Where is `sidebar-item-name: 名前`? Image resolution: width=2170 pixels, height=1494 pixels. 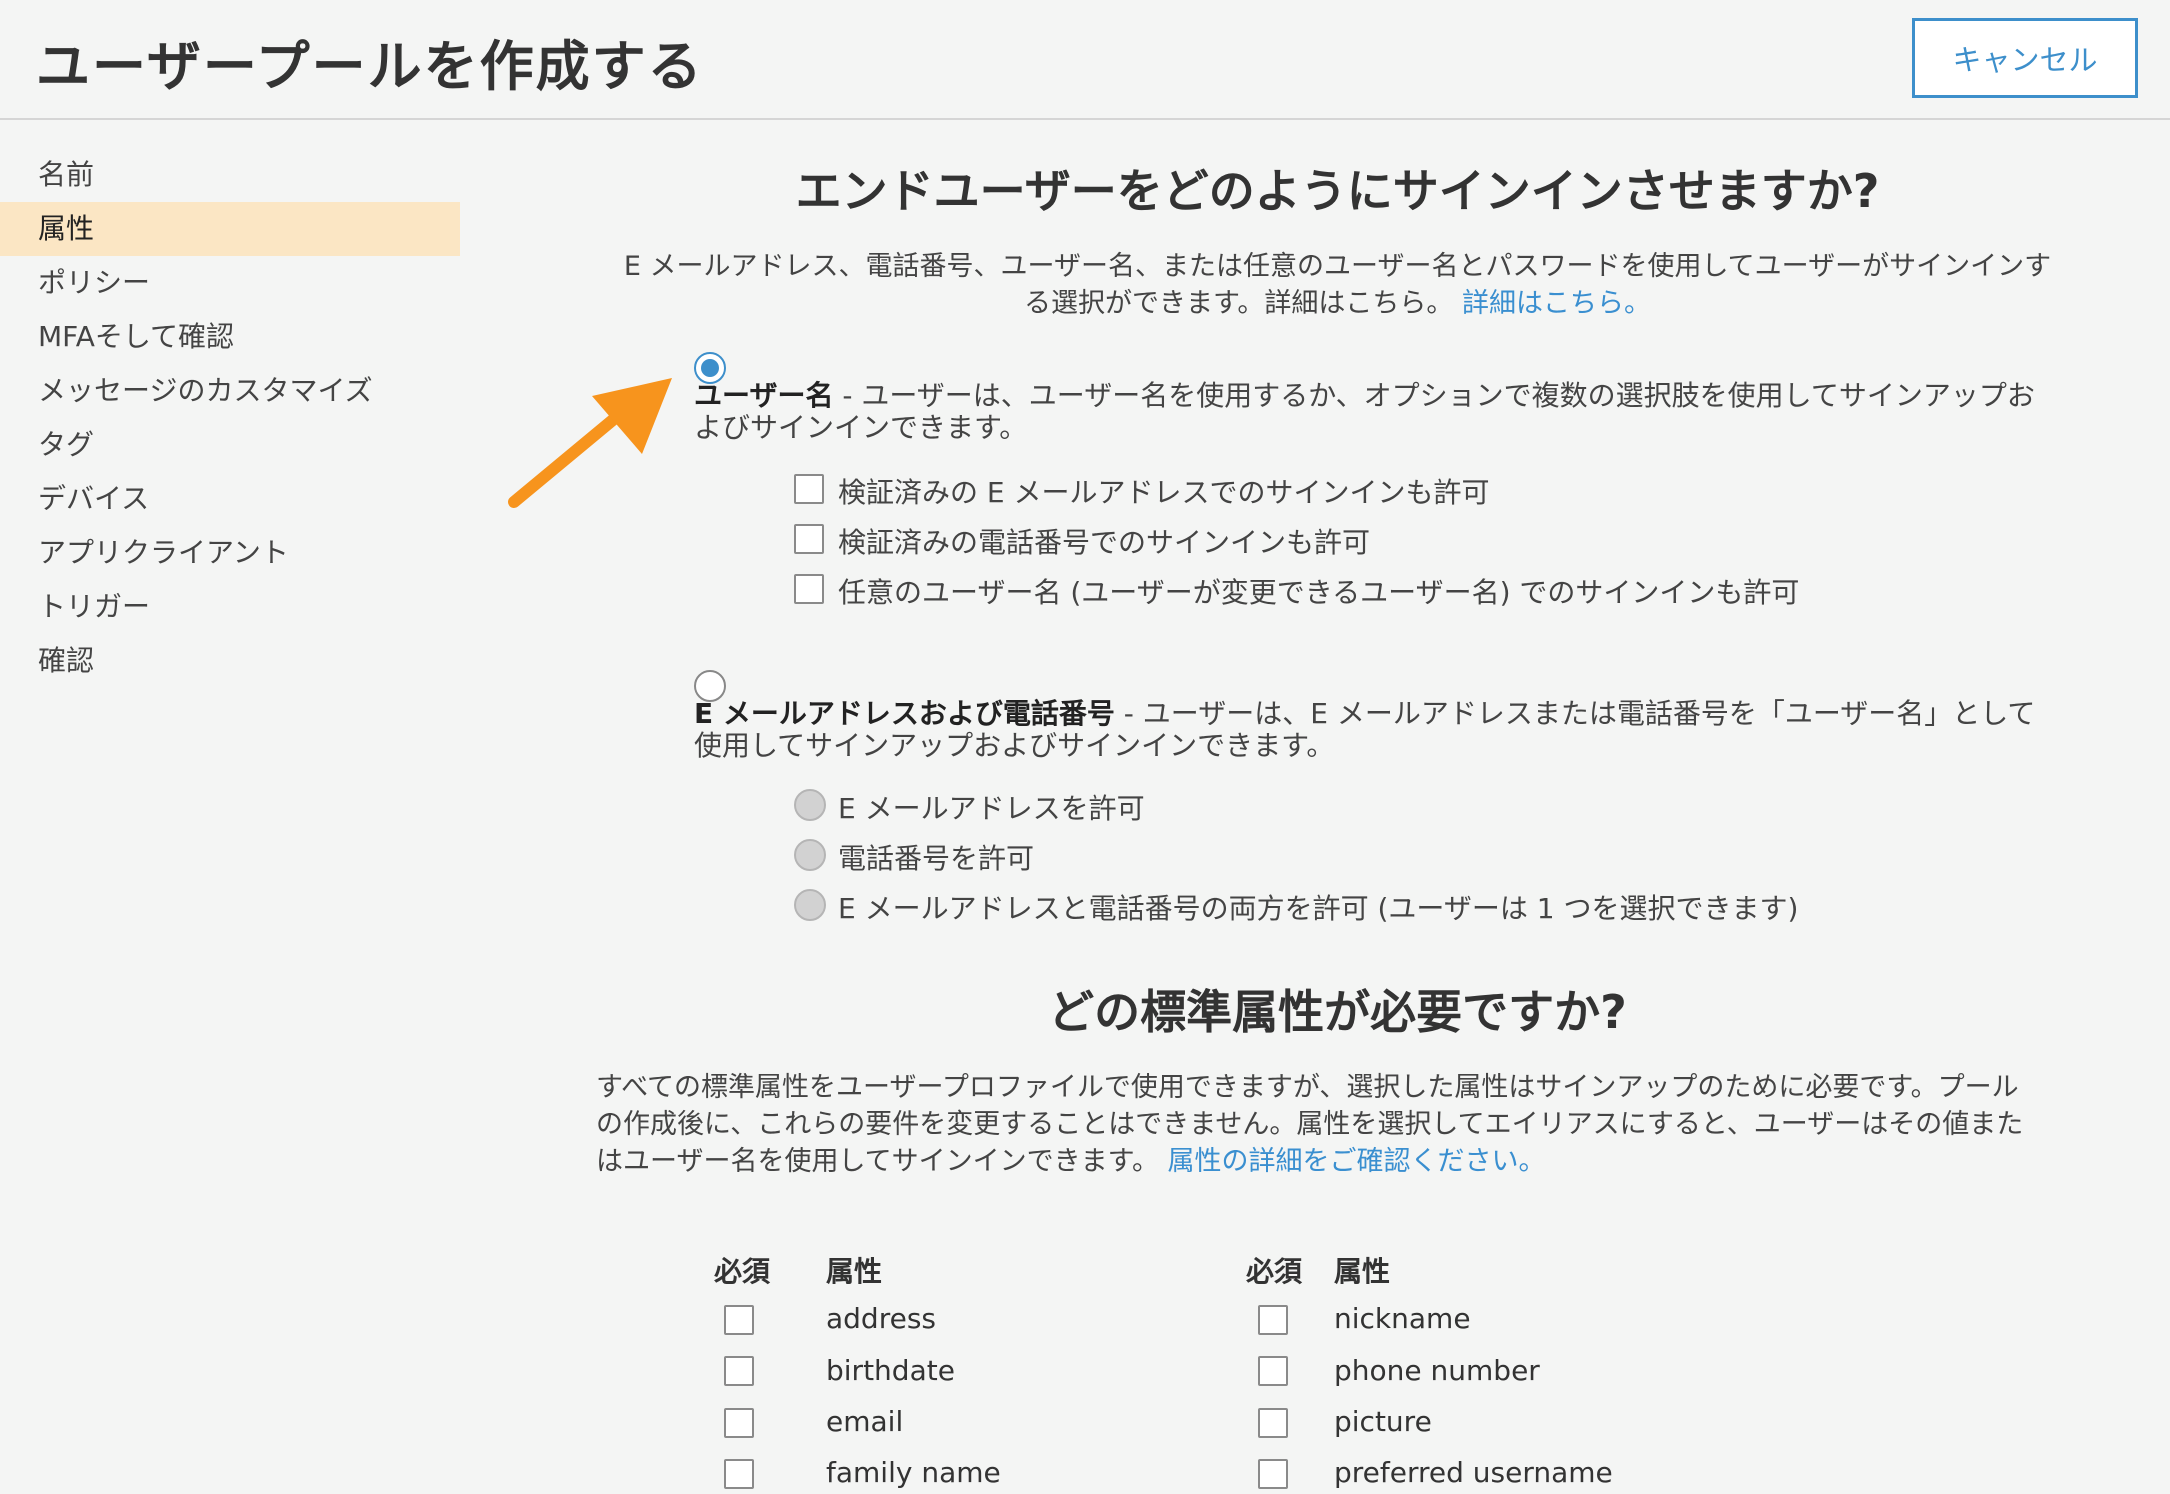 sidebar-item-name: 名前 is located at coordinates (230, 175).